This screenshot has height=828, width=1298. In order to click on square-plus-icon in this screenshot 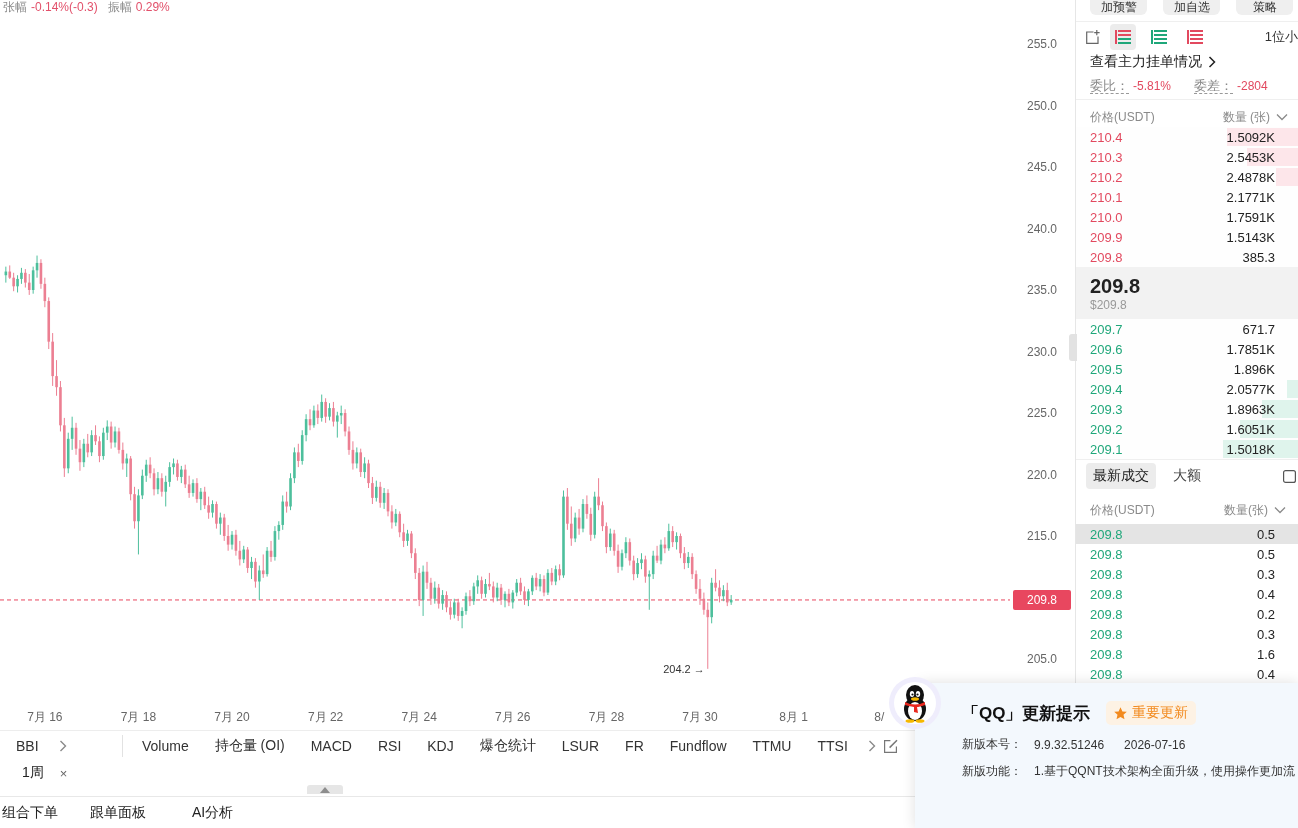, I will do `click(1093, 37)`.